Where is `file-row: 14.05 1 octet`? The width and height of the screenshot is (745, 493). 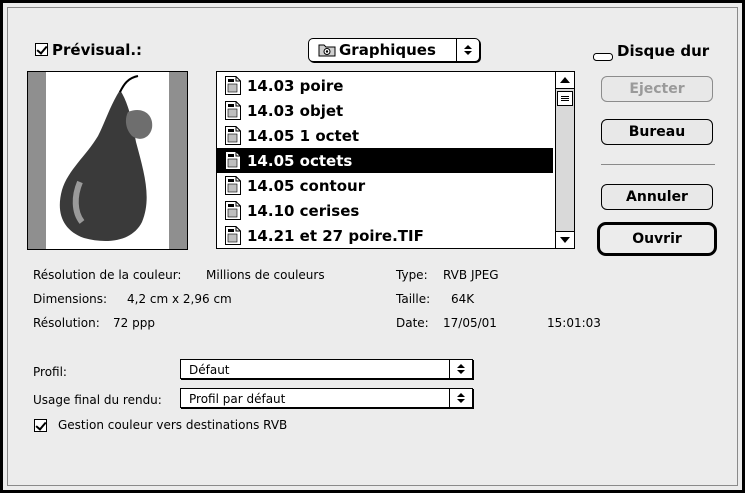 file-row: 14.05 1 octet is located at coordinates (385, 135).